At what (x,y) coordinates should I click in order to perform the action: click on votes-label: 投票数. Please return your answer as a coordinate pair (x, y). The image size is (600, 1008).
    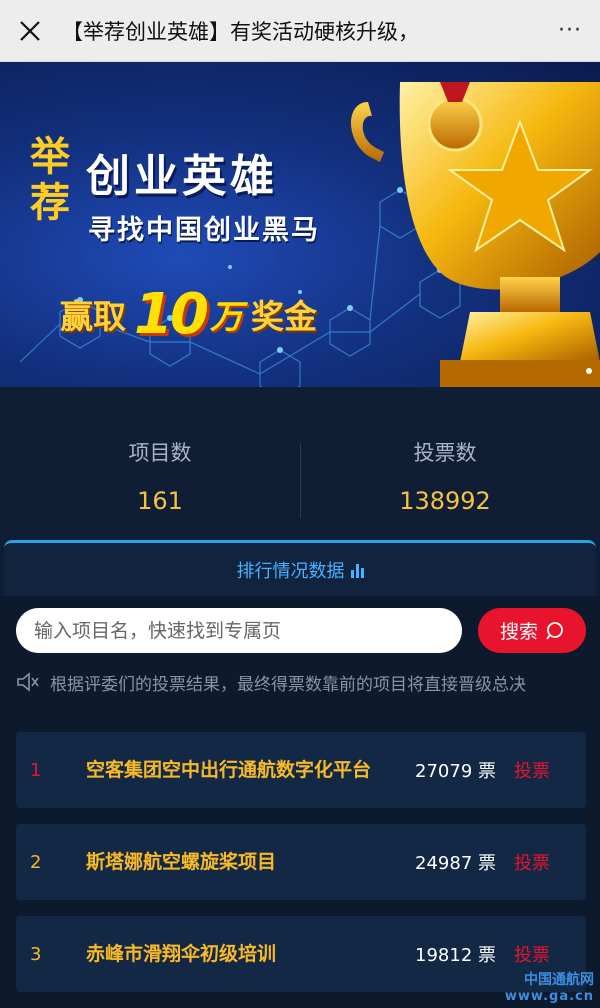
    Looking at the image, I should click on (445, 453).